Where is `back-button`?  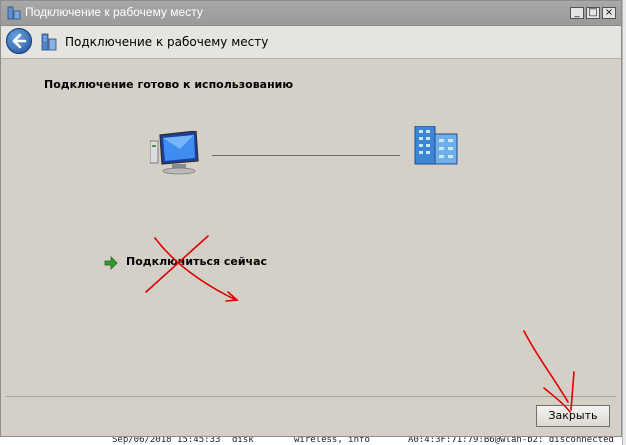
back-button is located at coordinates (19, 41).